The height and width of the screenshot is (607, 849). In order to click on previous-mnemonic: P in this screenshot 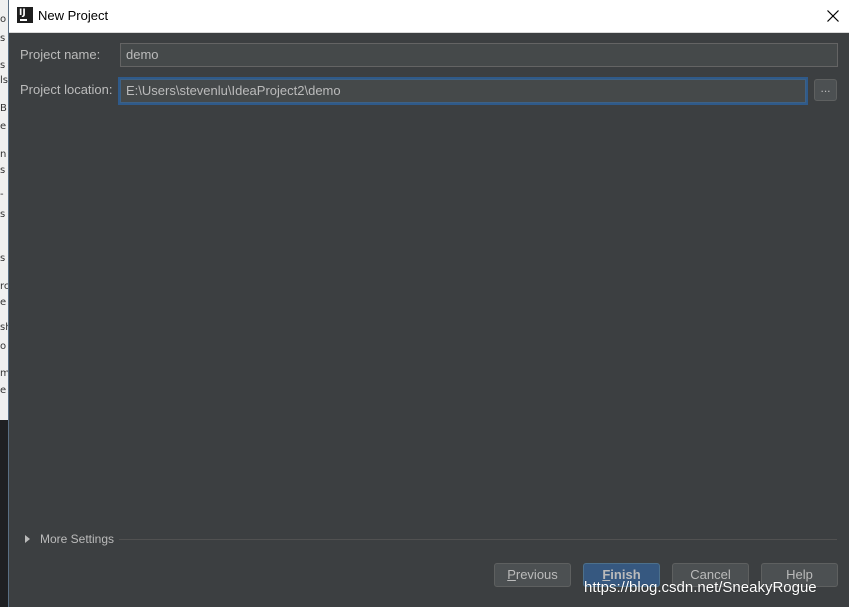, I will do `click(511, 574)`.